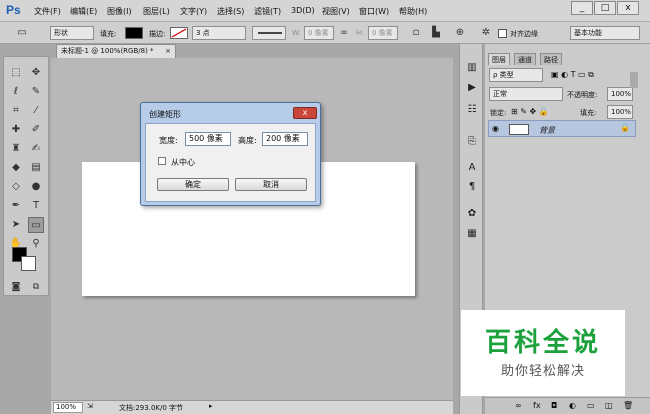 The image size is (650, 414). I want to click on from-center-label: 从中心, so click(183, 162).